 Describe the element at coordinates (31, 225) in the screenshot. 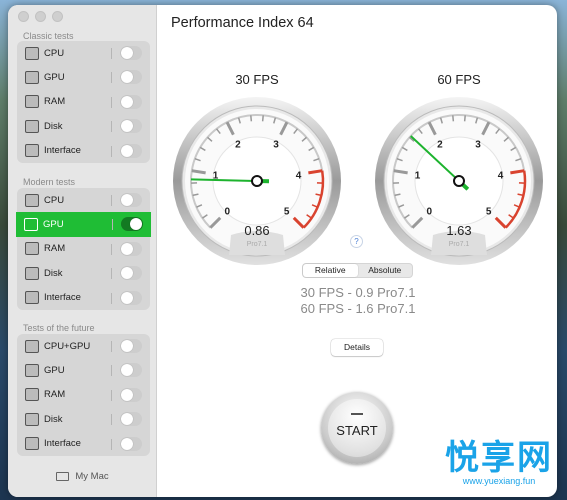

I see `gpu-icon` at that location.